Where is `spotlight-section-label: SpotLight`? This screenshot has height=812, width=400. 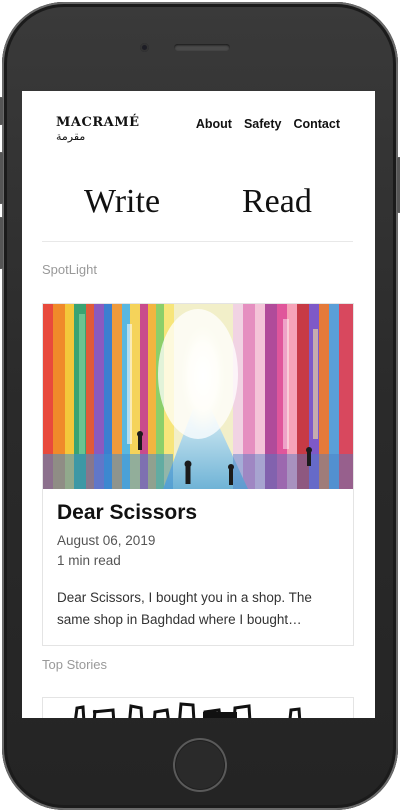 spotlight-section-label: SpotLight is located at coordinates (69, 269).